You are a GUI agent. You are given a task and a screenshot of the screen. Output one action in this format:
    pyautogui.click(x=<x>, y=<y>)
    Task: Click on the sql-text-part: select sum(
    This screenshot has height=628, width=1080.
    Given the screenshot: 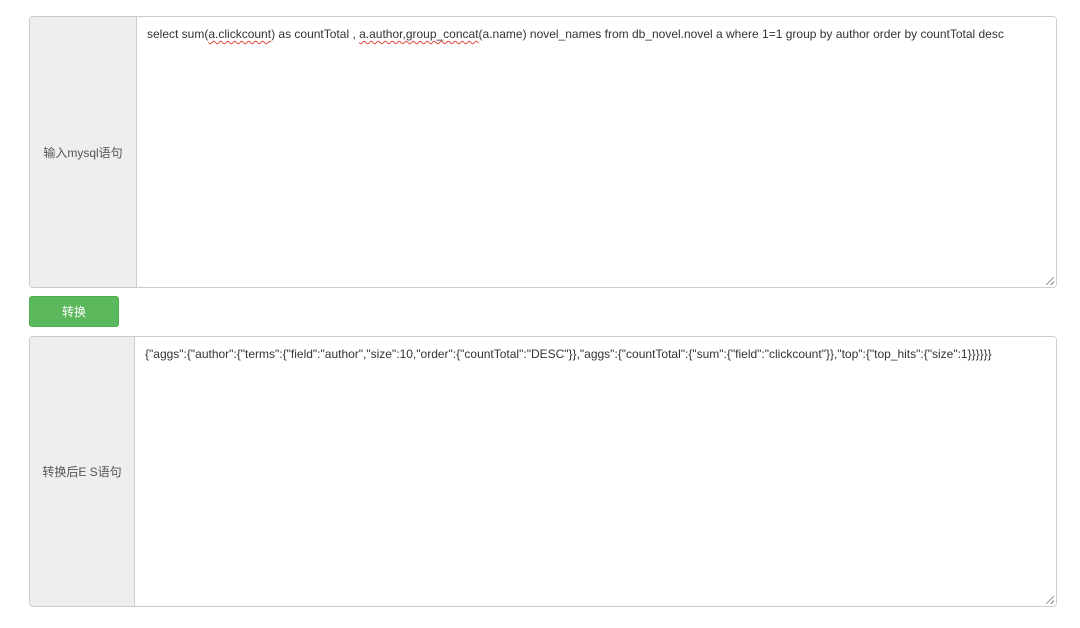 What is the action you would take?
    pyautogui.click(x=178, y=34)
    